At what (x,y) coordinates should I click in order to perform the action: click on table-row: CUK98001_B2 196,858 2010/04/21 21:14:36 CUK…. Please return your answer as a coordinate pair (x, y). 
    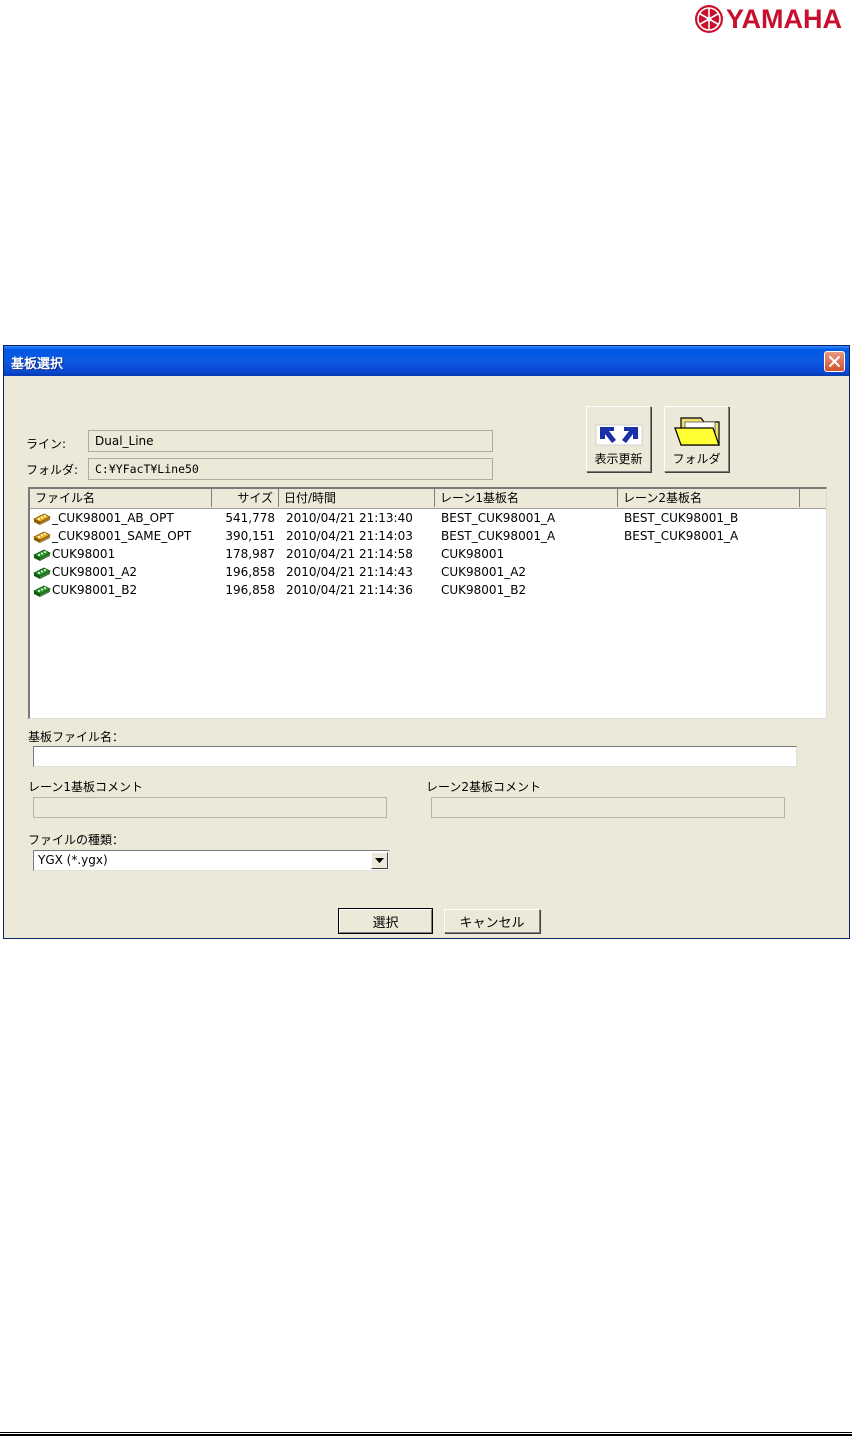
    Looking at the image, I should click on (428, 590).